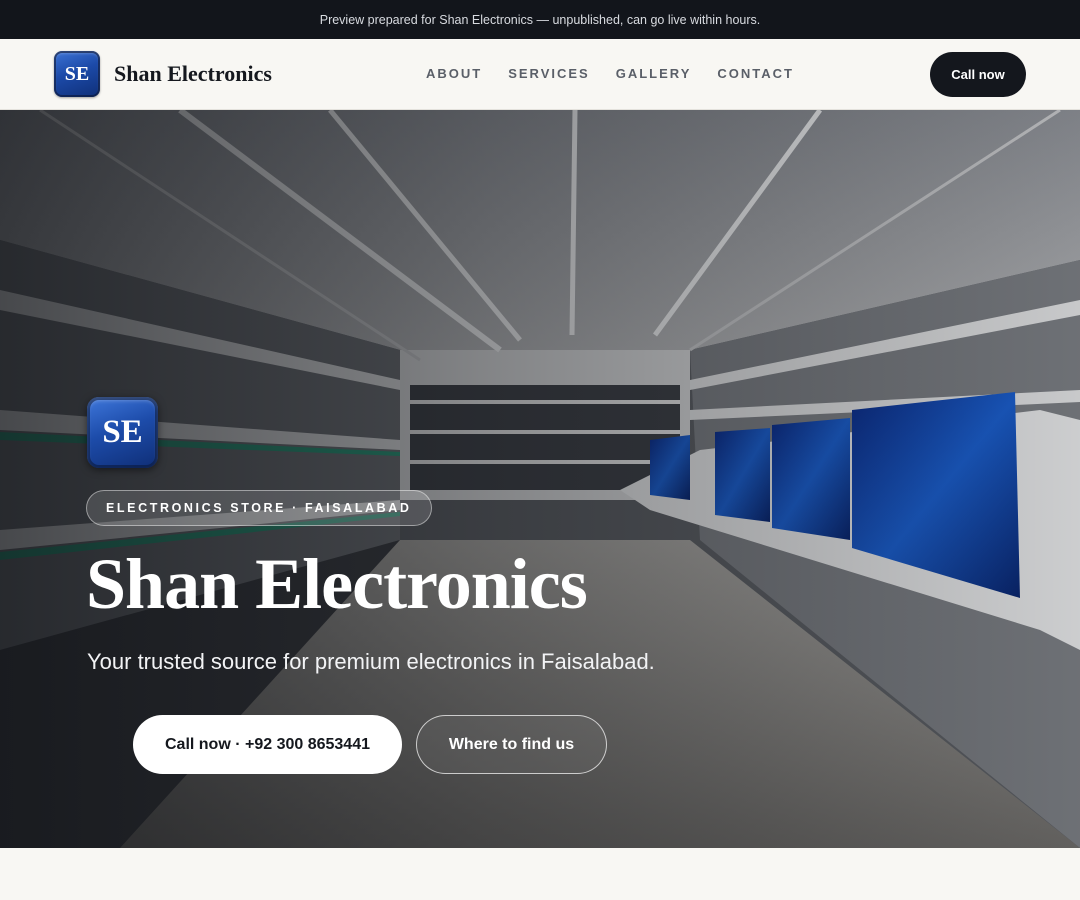  Describe the element at coordinates (610, 74) in the screenshot. I see `main-nav: ABOUT SERVICES GALLERY CONTACT` at that location.